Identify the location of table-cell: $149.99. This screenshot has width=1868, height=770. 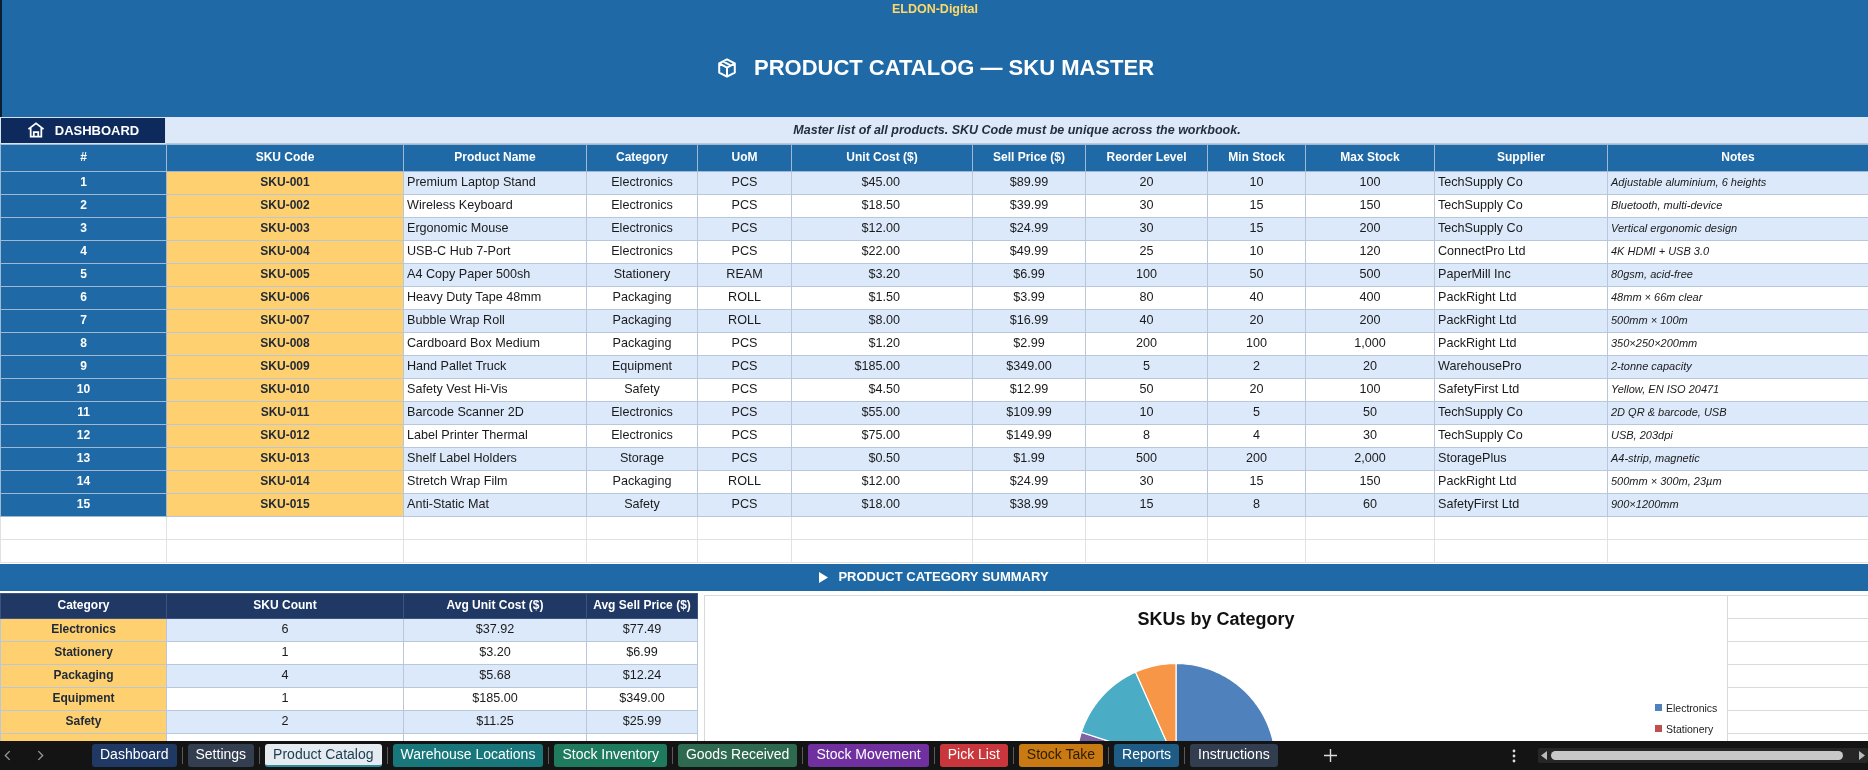
(1029, 436).